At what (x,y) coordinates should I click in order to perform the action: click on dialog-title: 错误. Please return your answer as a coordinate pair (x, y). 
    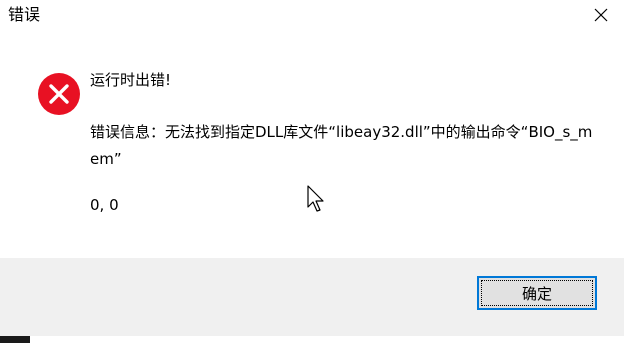
    Looking at the image, I should click on (24, 14).